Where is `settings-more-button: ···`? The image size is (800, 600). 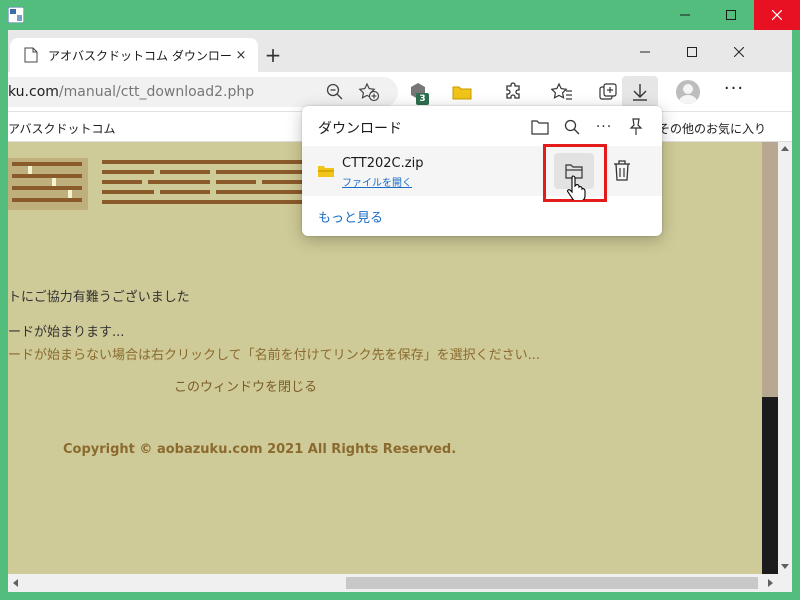
settings-more-button: ··· is located at coordinates (734, 92).